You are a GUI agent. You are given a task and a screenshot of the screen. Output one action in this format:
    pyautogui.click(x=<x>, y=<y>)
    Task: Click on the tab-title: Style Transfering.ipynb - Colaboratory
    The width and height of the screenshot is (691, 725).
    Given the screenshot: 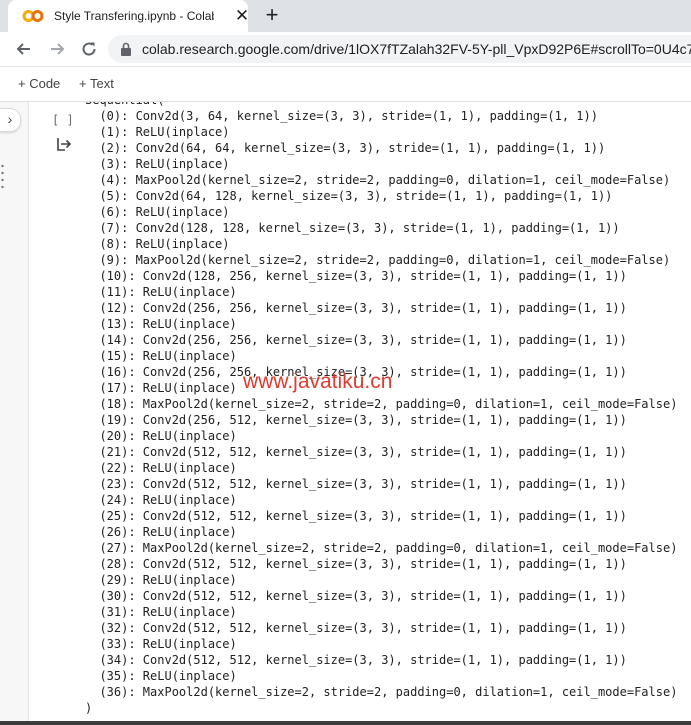 What is the action you would take?
    pyautogui.click(x=134, y=16)
    